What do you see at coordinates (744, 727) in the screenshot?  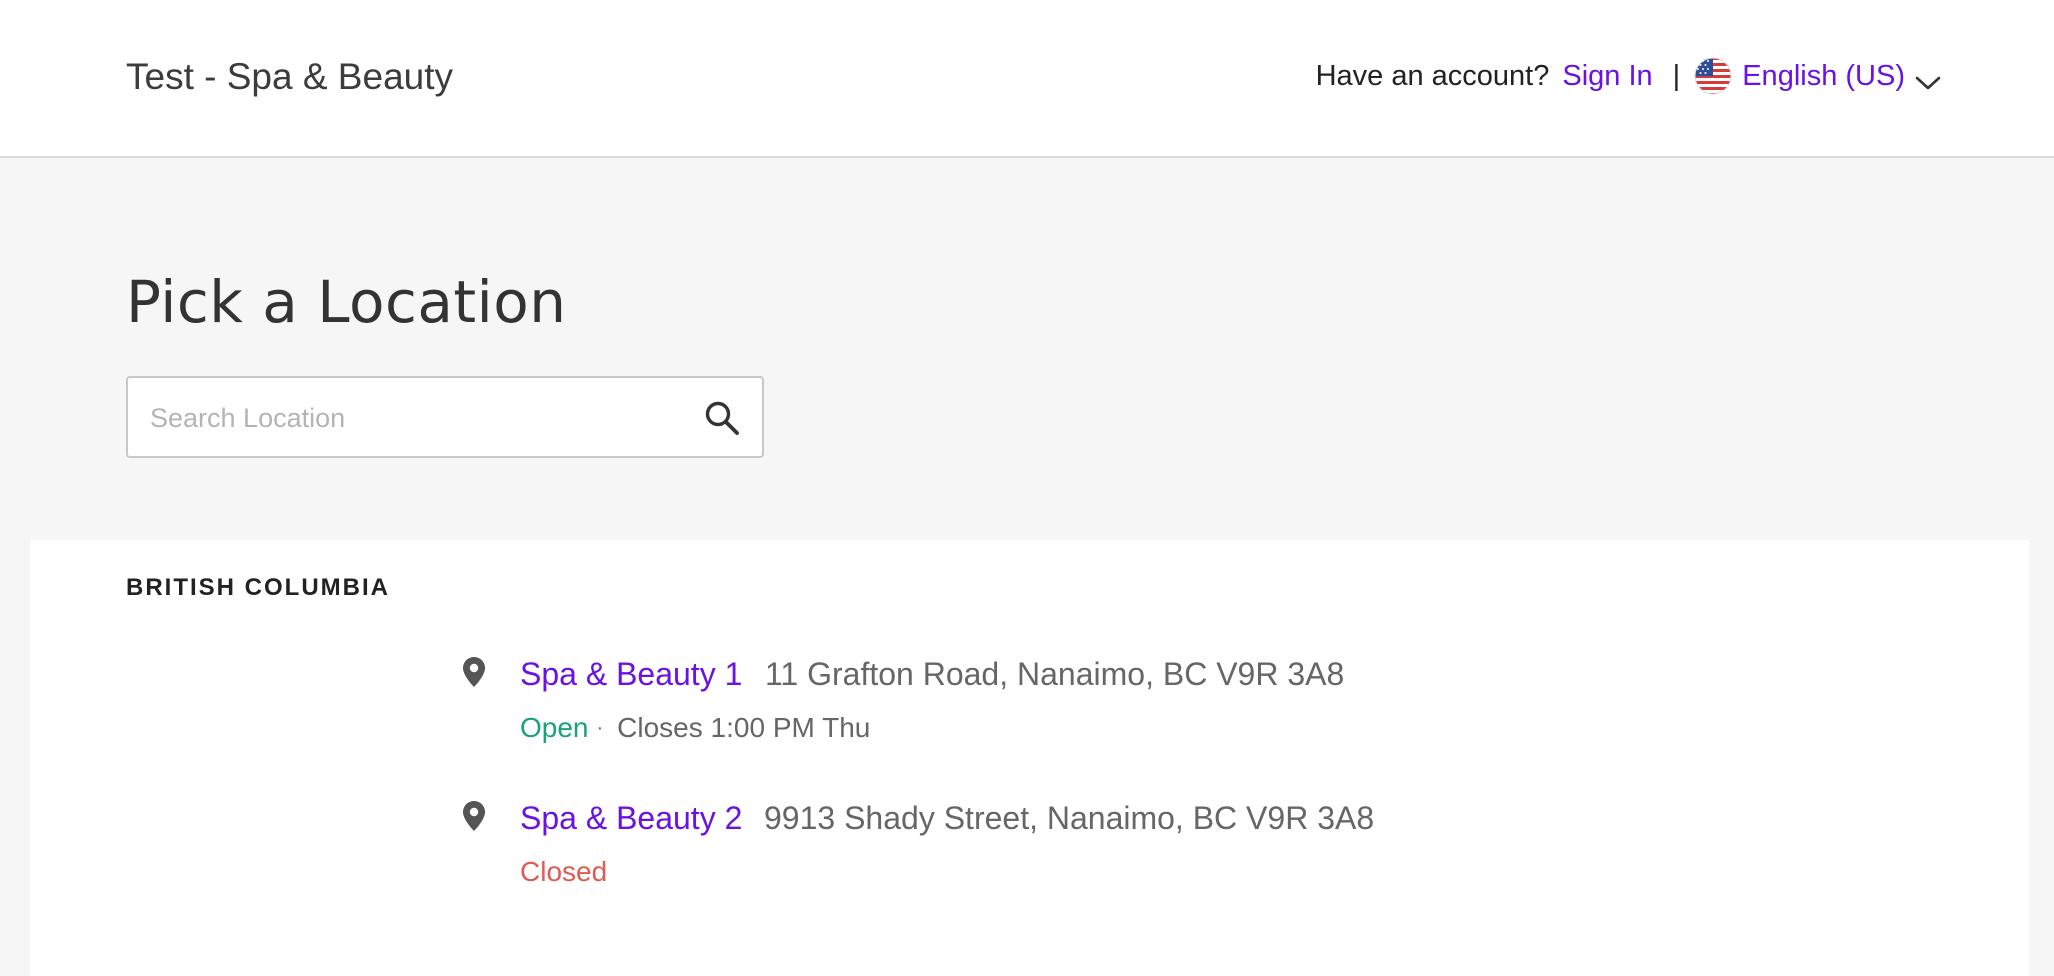 I see `closing-time: Closes 1:00 PM Thu` at bounding box center [744, 727].